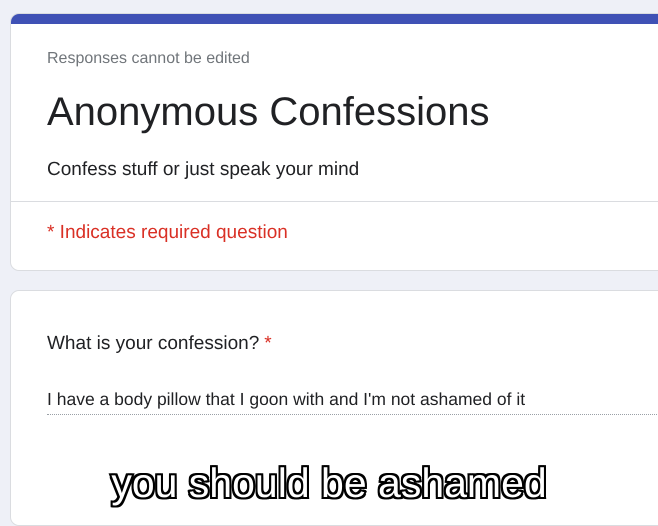 The image size is (658, 526). Describe the element at coordinates (153, 343) in the screenshot. I see `question-label: What is your confession?` at that location.